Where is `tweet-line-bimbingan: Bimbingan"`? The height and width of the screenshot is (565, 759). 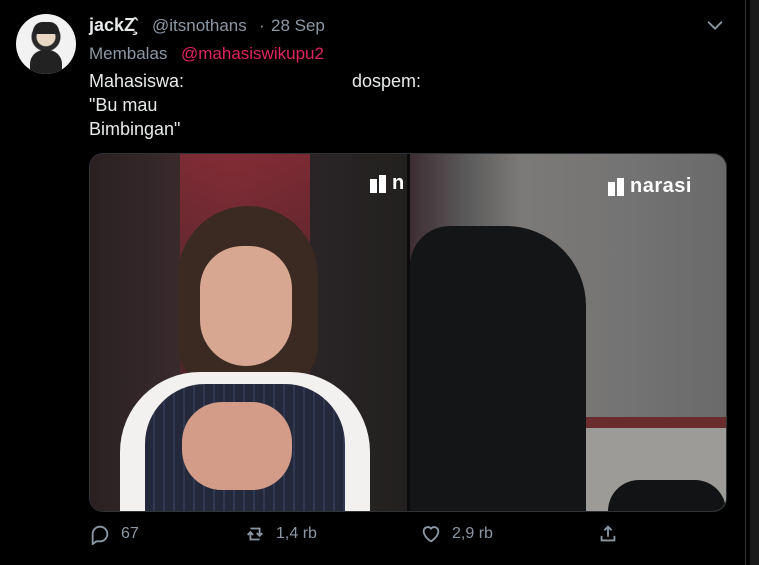 tweet-line-bimbingan: Bimbingan" is located at coordinates (135, 129).